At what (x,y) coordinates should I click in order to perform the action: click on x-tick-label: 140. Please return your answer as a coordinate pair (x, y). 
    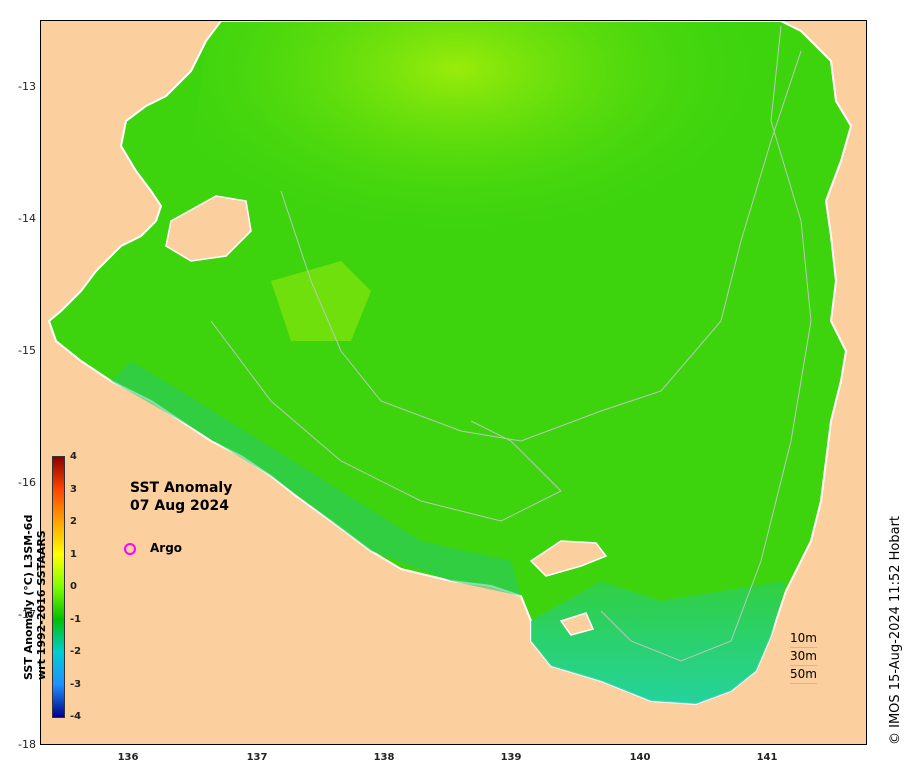
    Looking at the image, I should click on (640, 757).